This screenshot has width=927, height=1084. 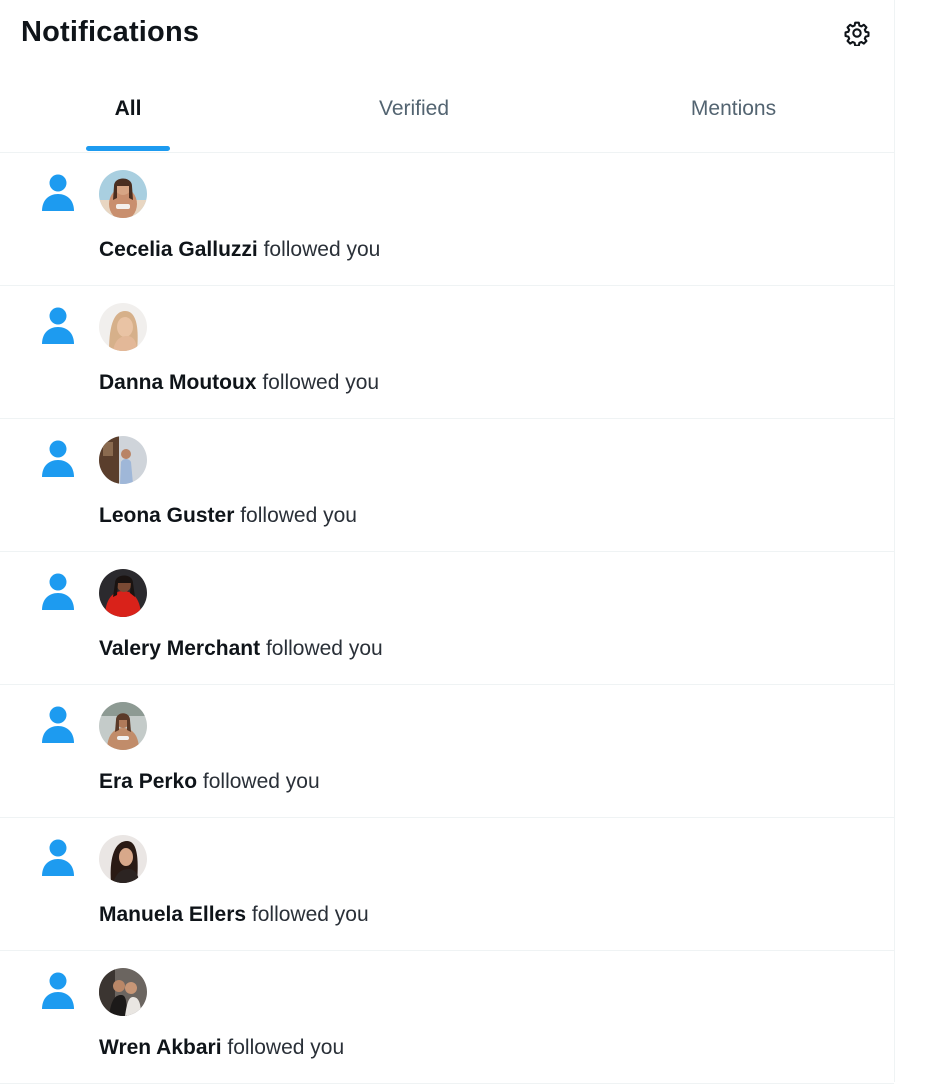 I want to click on user-name: Leona Guster, so click(x=166, y=515).